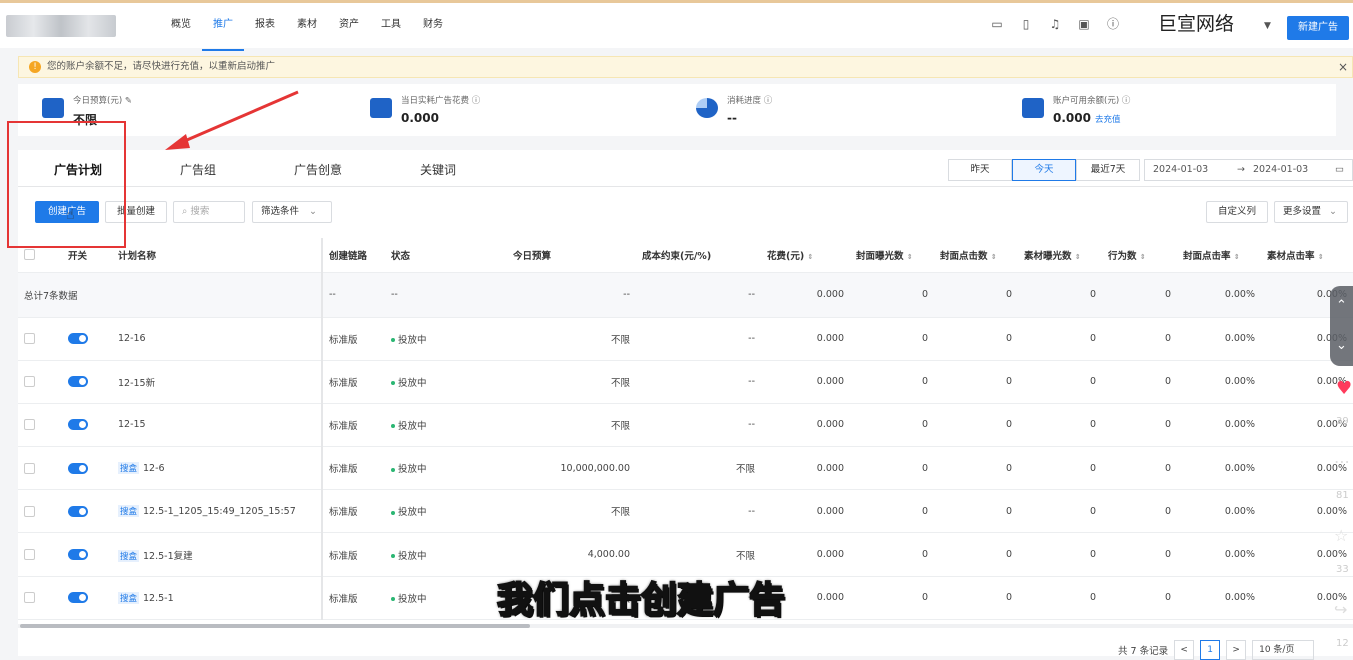 The height and width of the screenshot is (660, 1353). What do you see at coordinates (1283, 650) in the screenshot?
I see `page-size-select: 10 条/页` at bounding box center [1283, 650].